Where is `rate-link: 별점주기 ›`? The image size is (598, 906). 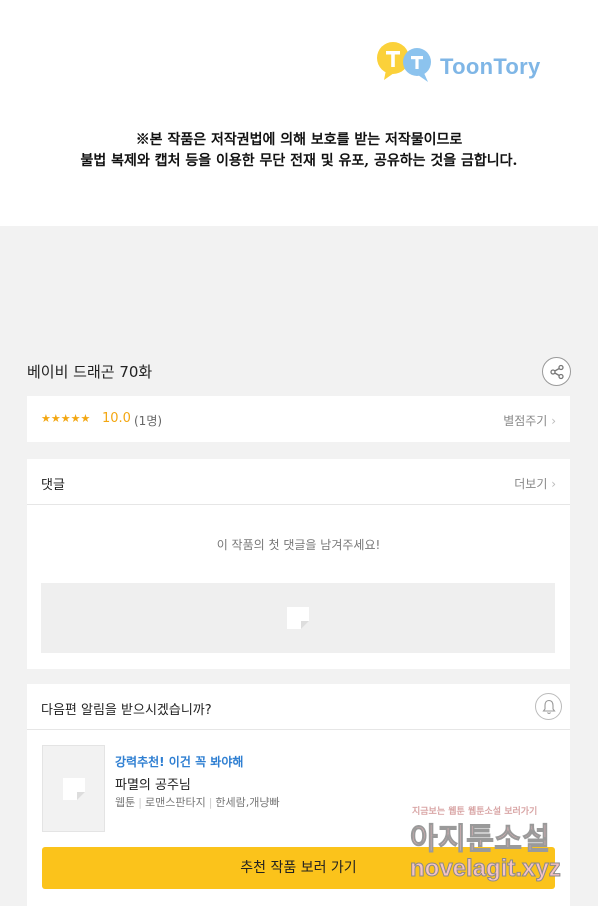
rate-link: 별점주기 › is located at coordinates (529, 420).